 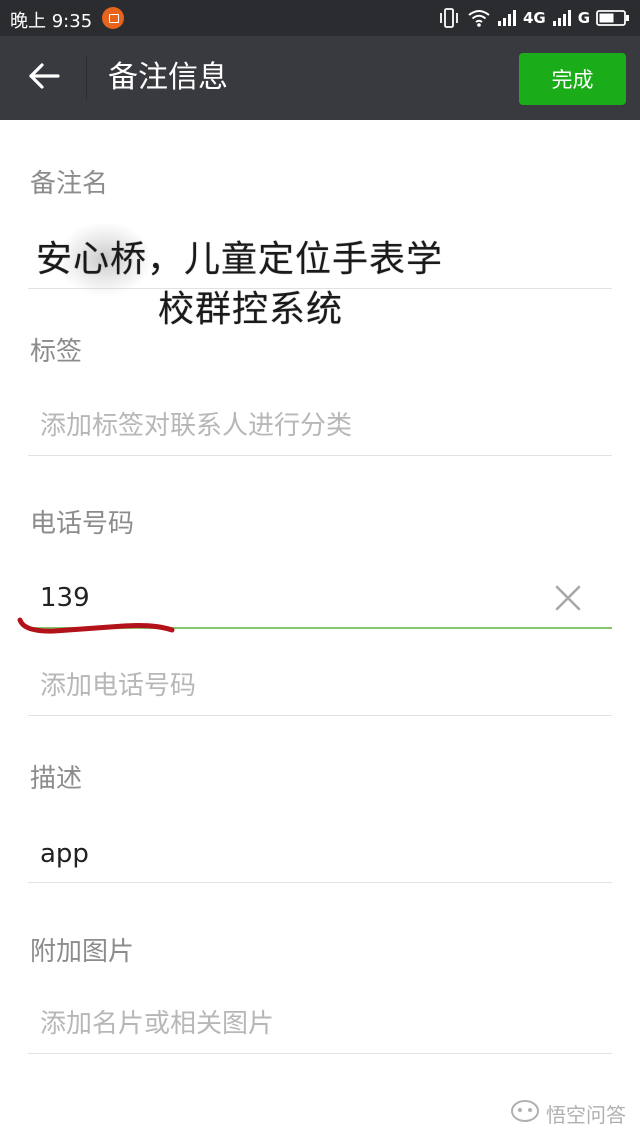 I want to click on status-indicators: 4G G, so click(x=533, y=18).